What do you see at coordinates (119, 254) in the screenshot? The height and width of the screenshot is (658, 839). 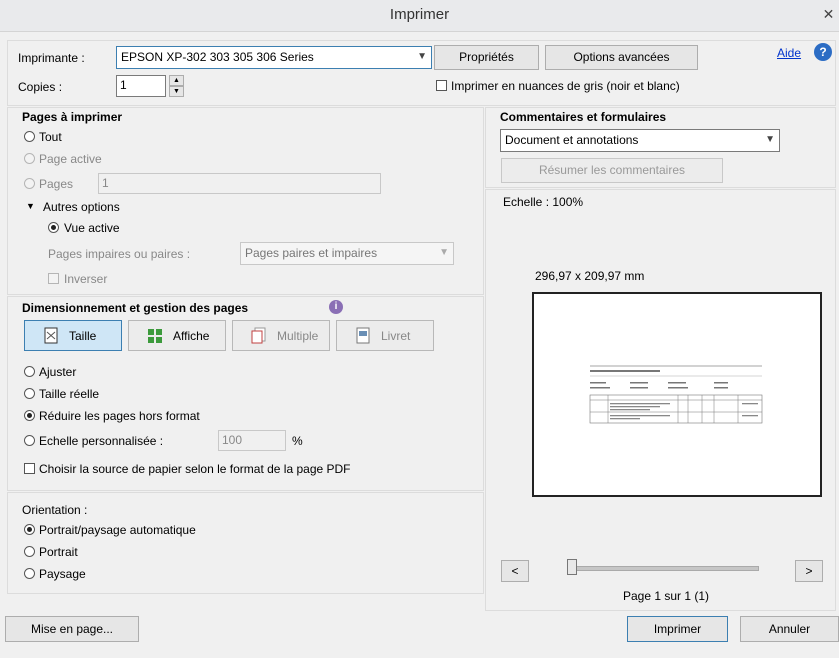 I see `odd-even-label: Pages impaires ou paires :` at bounding box center [119, 254].